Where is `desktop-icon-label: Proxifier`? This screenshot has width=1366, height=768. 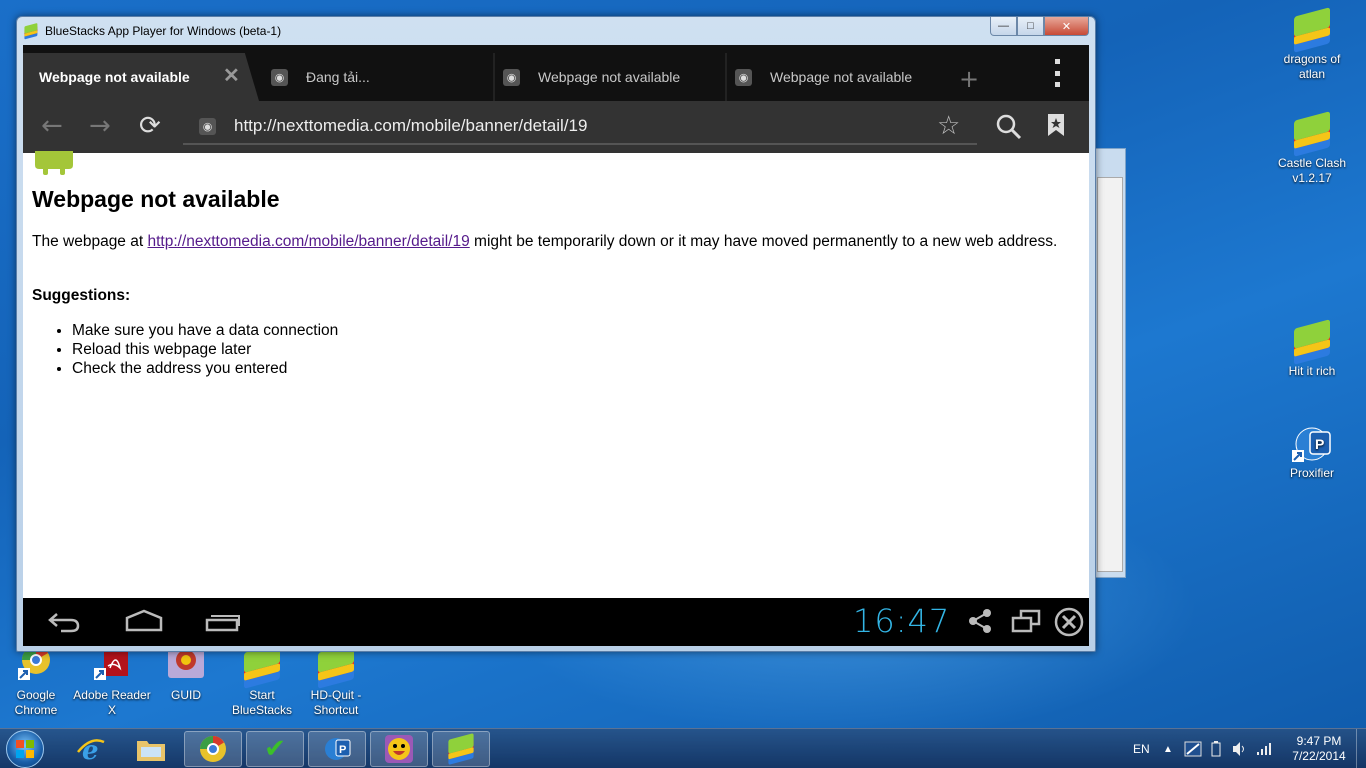
desktop-icon-label: Proxifier is located at coordinates (1311, 473).